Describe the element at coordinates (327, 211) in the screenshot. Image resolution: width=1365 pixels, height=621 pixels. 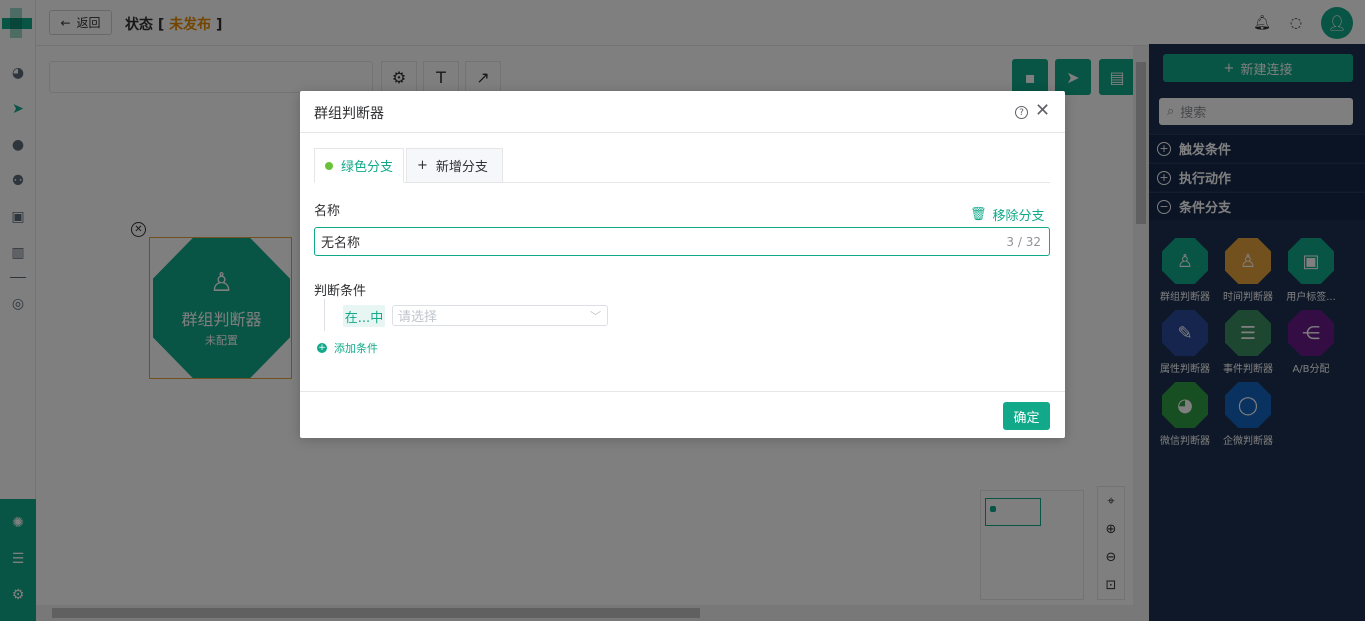
I see `name-label: 名称` at that location.